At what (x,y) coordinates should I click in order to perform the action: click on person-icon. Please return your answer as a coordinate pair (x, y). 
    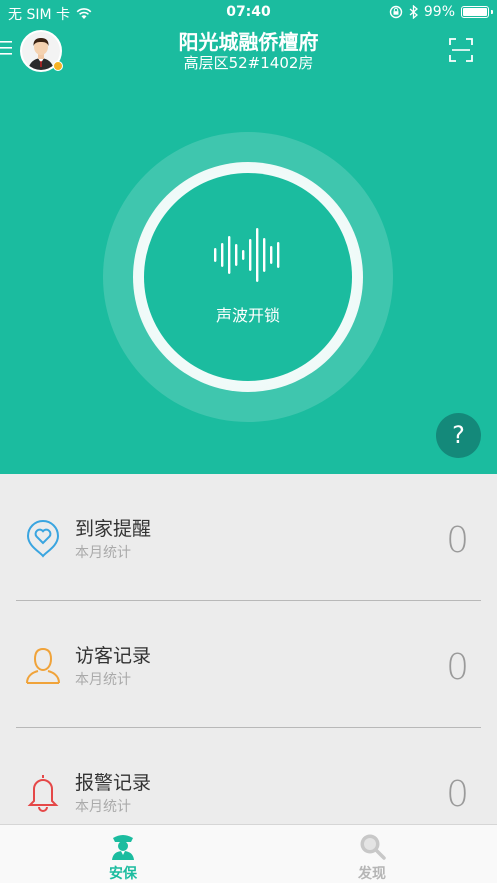
    Looking at the image, I should click on (43, 665).